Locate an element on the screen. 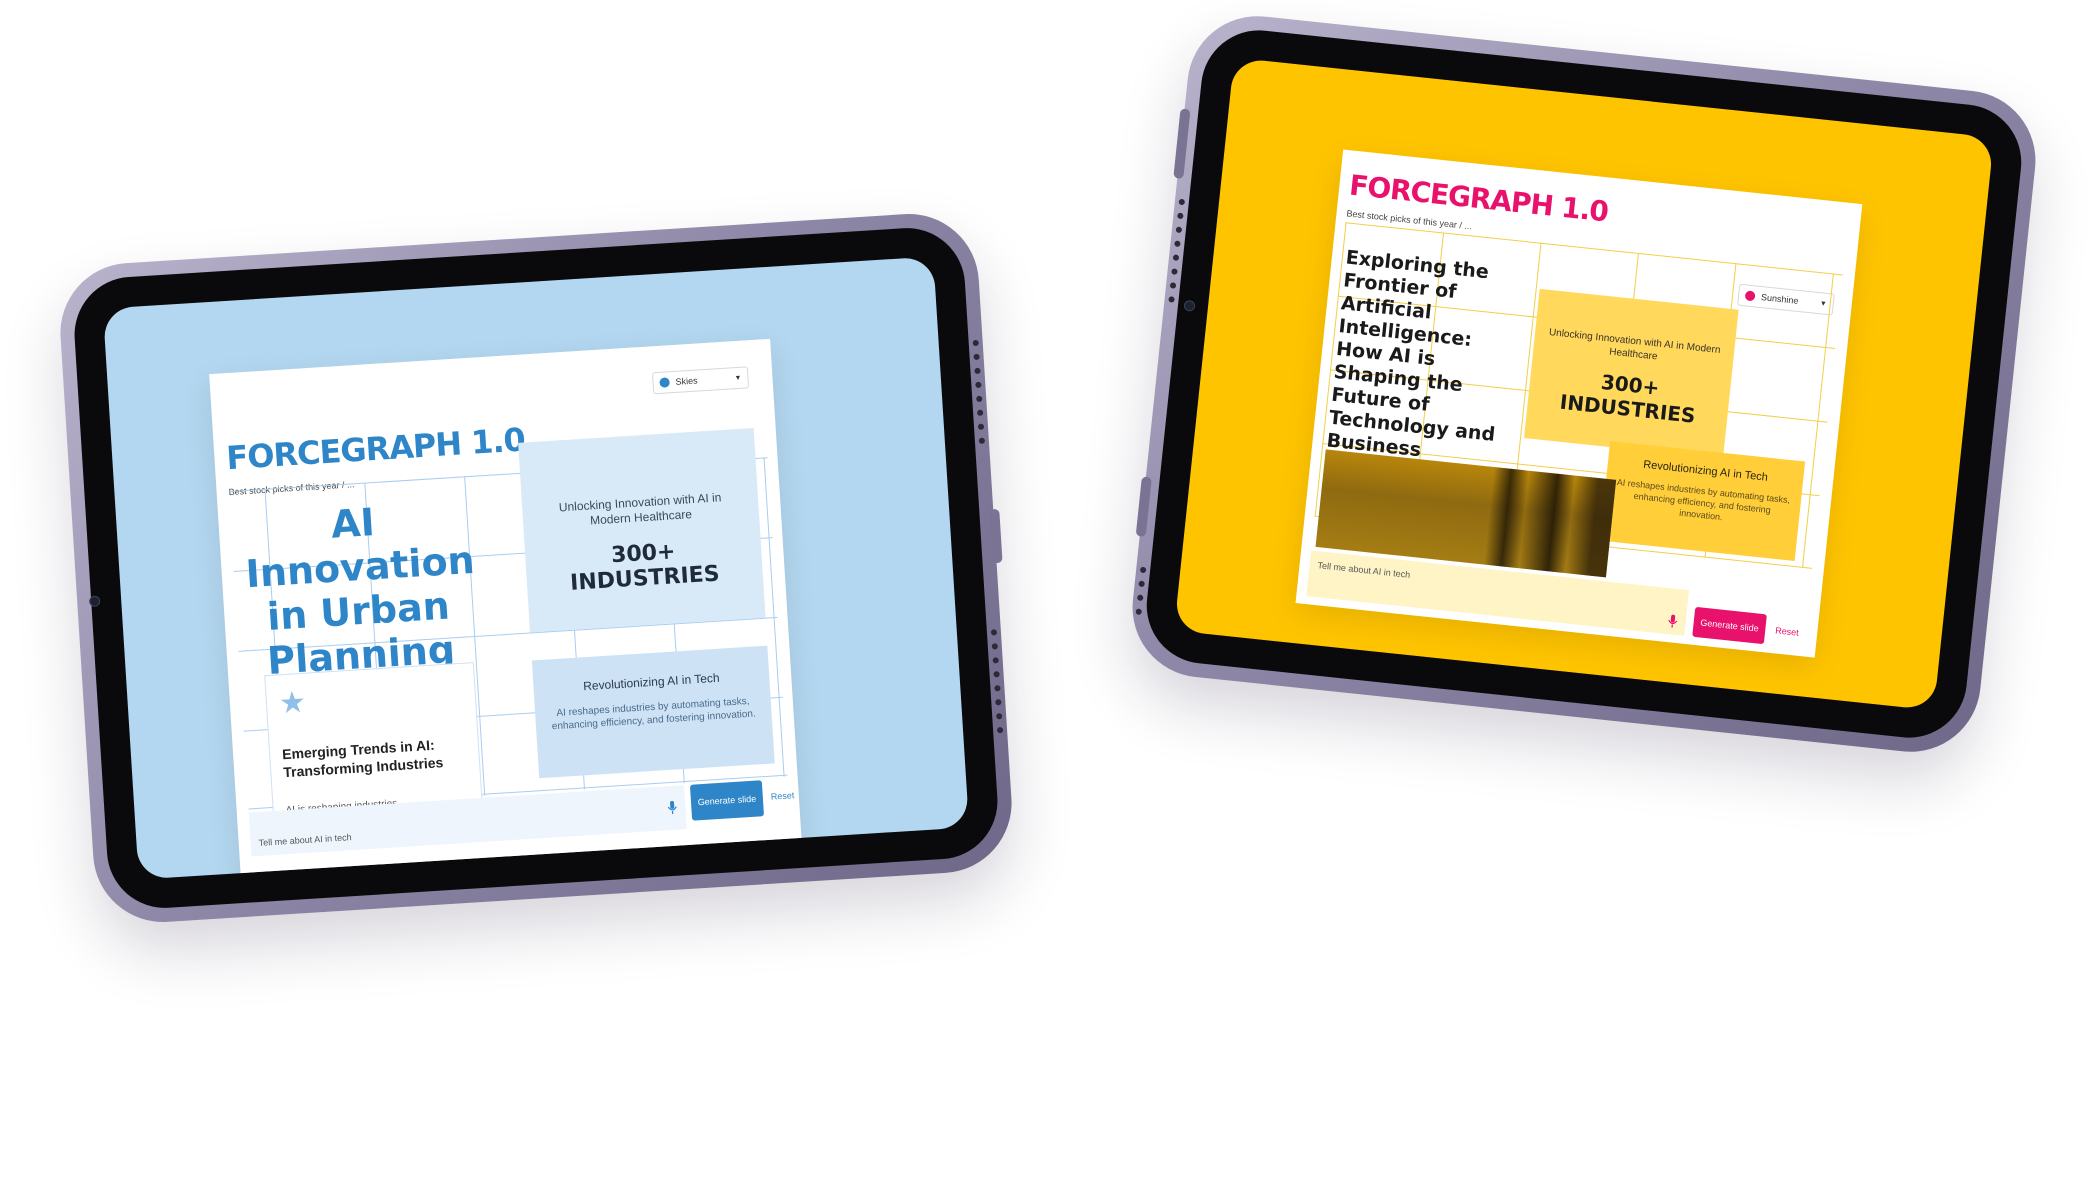  right-camera is located at coordinates (1189, 305).